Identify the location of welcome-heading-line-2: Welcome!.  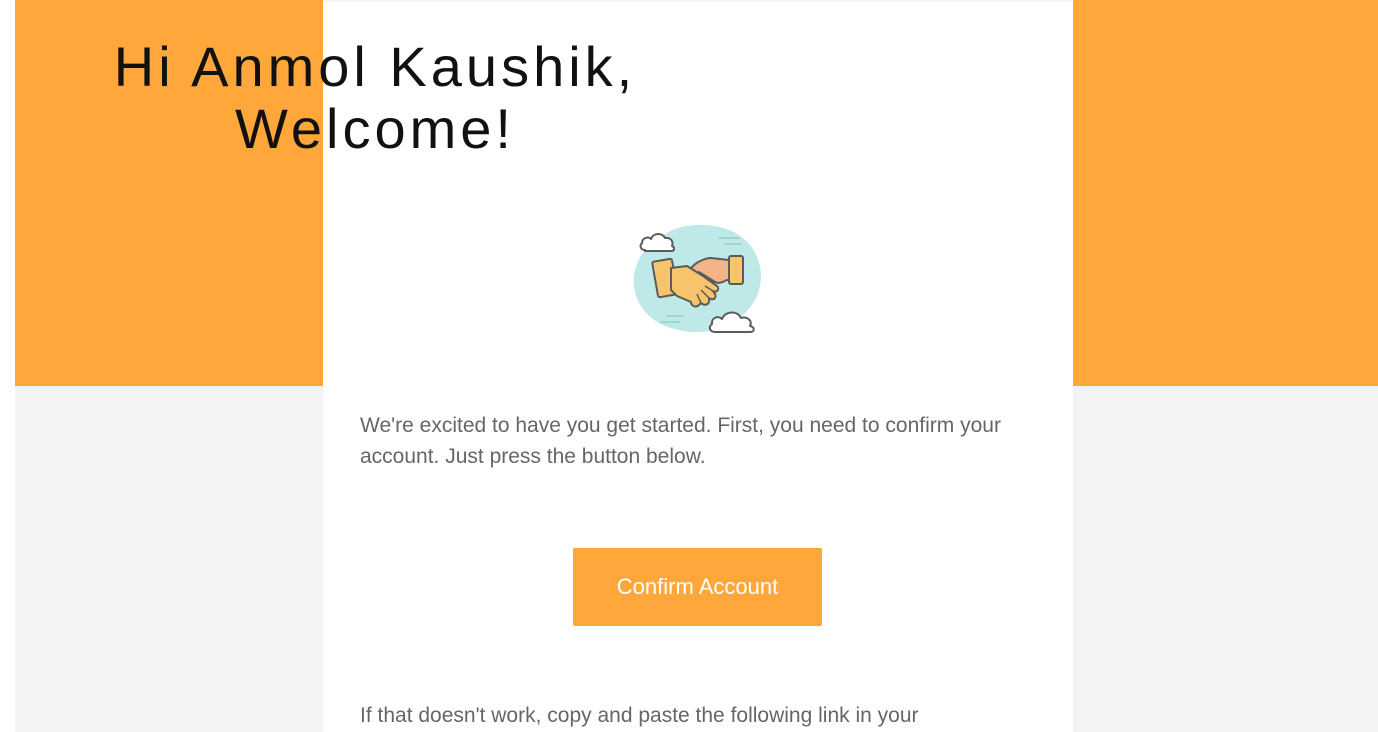
(375, 128).